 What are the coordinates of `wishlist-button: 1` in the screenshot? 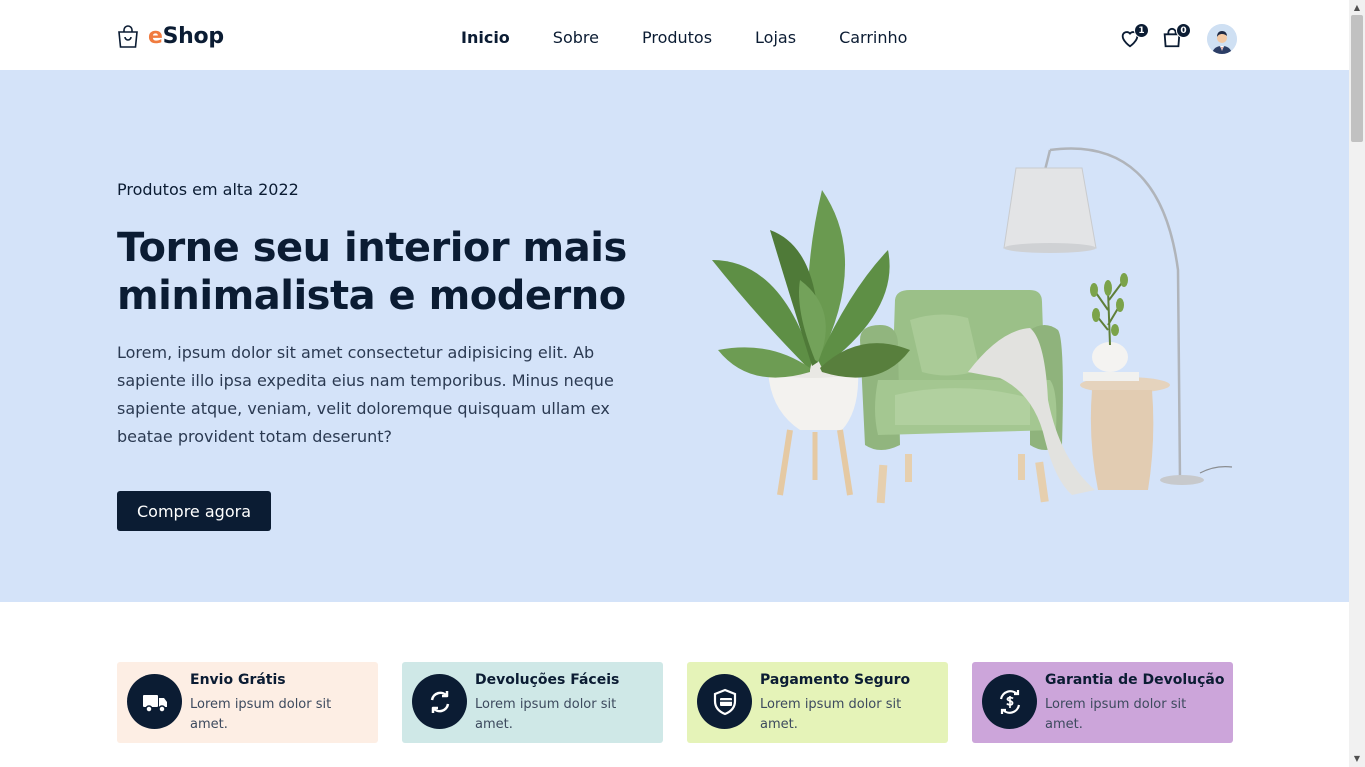 It's located at (1134, 36).